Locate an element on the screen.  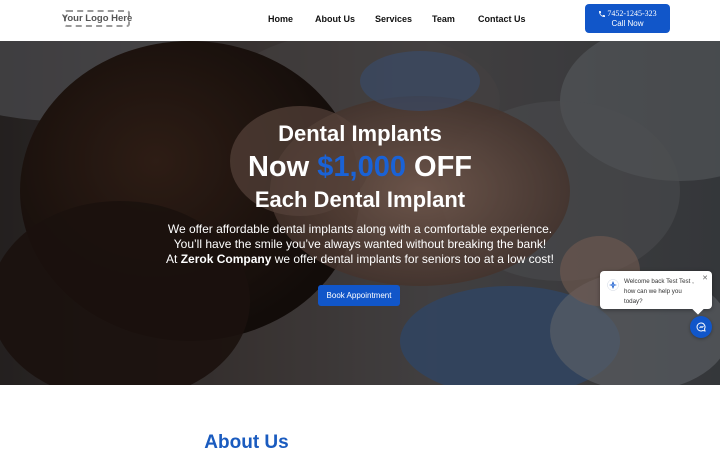
nav-link-contact: Contact Us is located at coordinates (502, 19).